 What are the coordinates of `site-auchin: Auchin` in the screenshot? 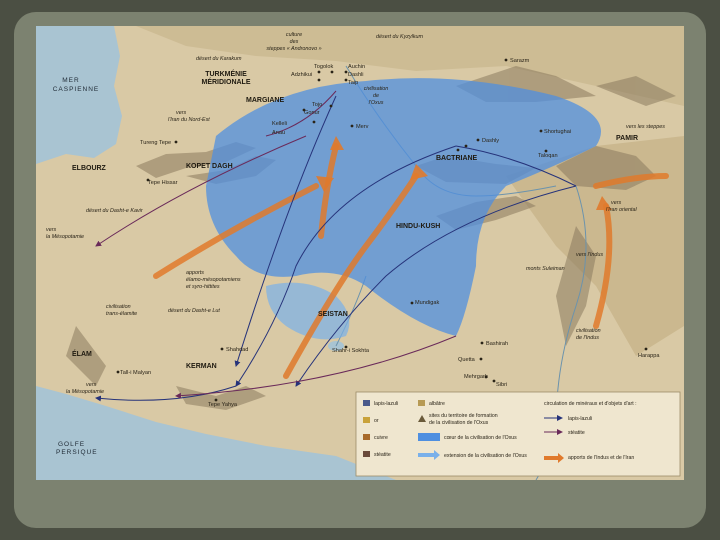 It's located at (356, 67).